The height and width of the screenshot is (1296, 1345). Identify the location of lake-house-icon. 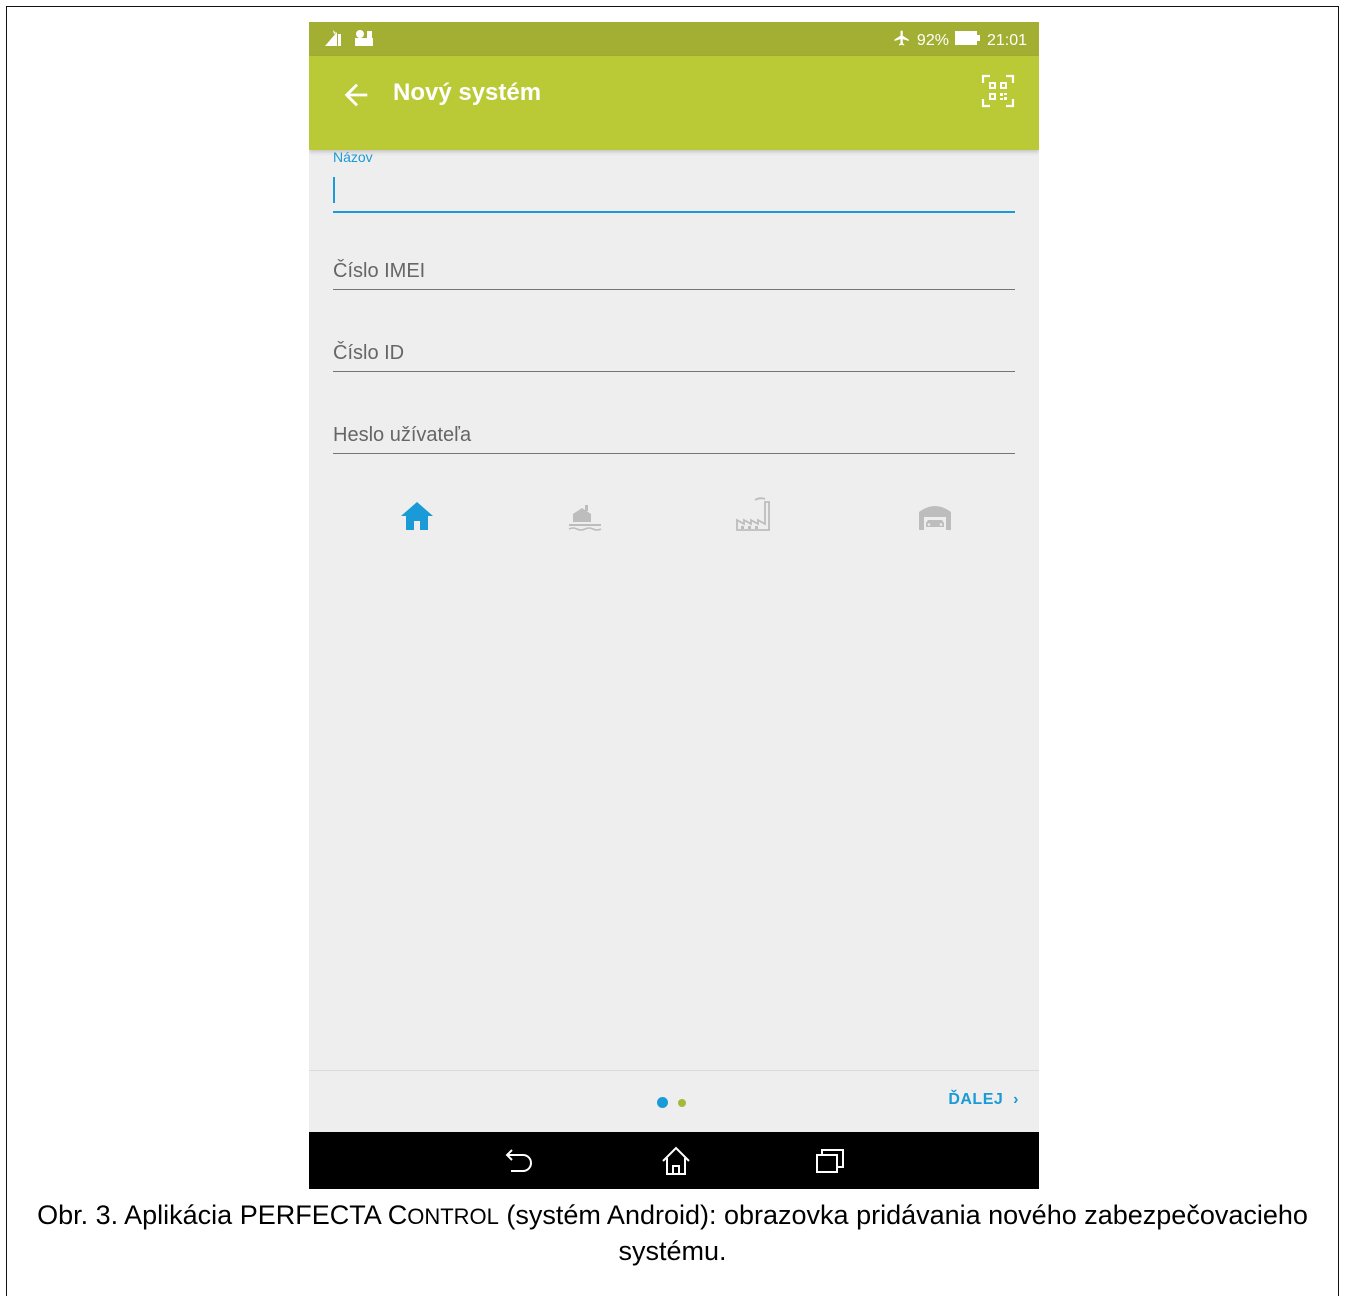
(585, 518).